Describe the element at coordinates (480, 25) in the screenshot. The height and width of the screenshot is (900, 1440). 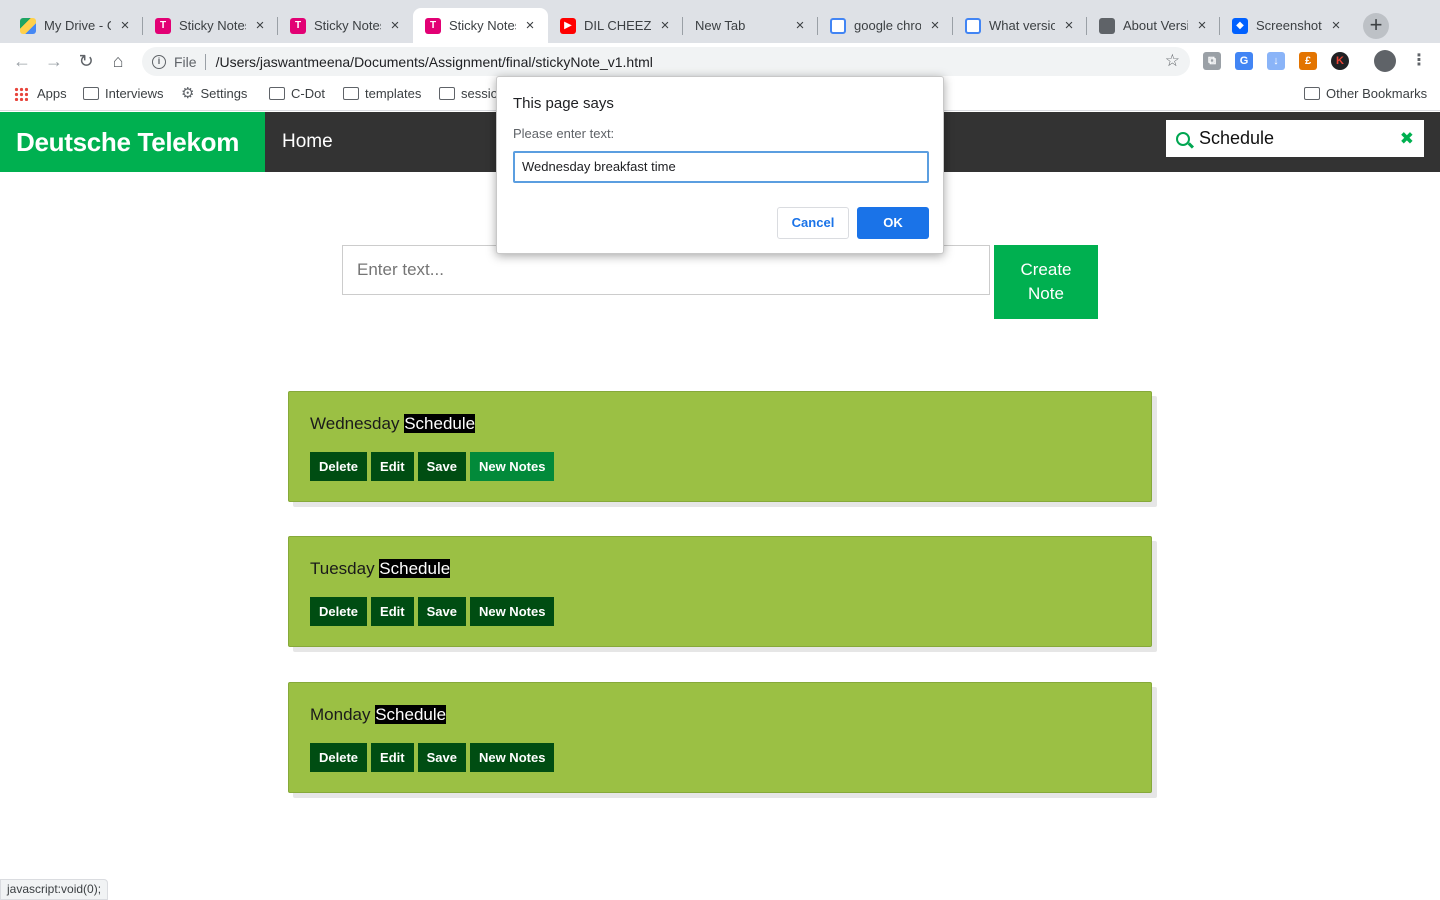
I see `tab-sticky-notes-active: T Sticky Notes ×` at that location.